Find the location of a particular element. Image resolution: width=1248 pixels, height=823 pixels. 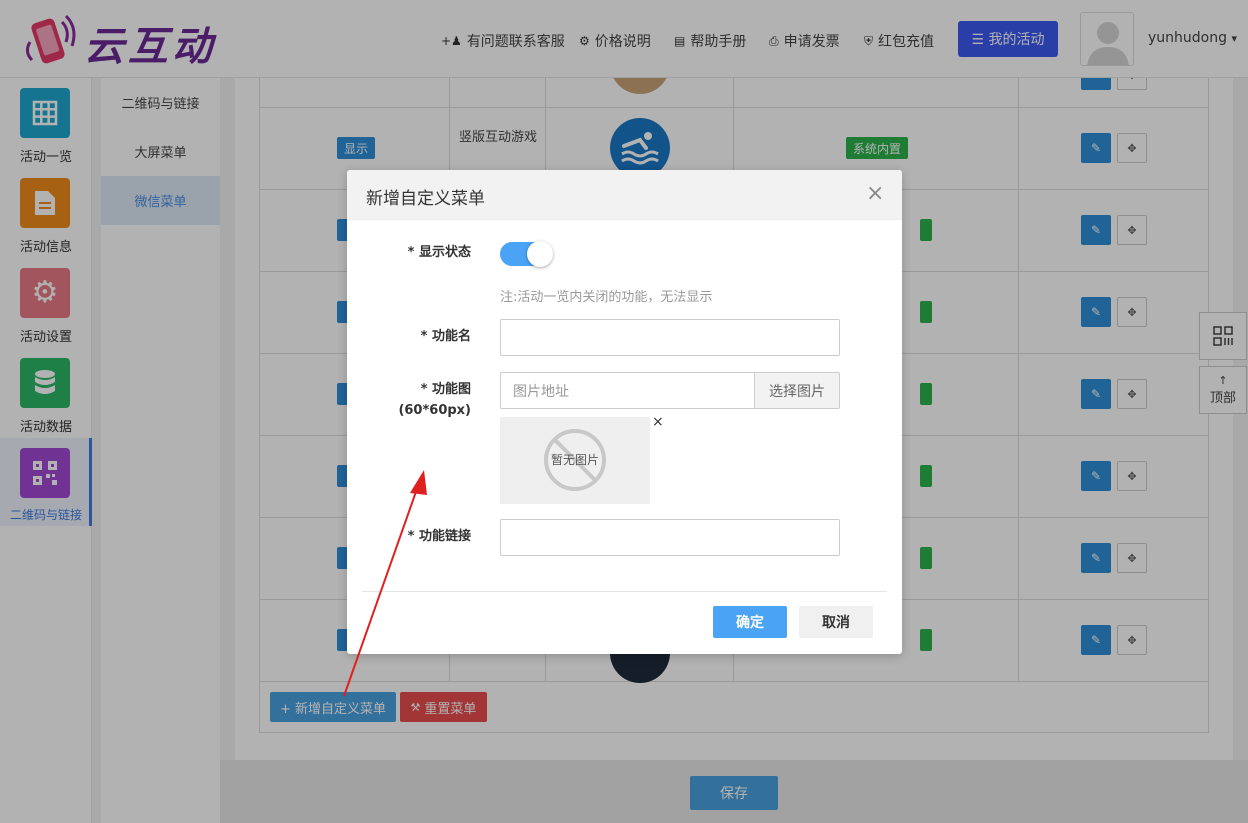

toggle-knob is located at coordinates (540, 254).